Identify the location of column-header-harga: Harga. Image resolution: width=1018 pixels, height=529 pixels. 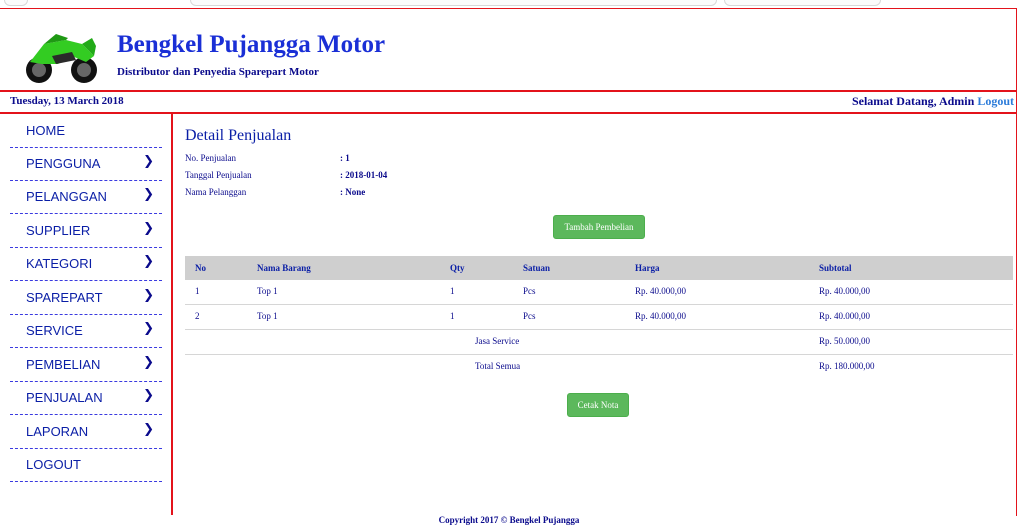
(647, 268).